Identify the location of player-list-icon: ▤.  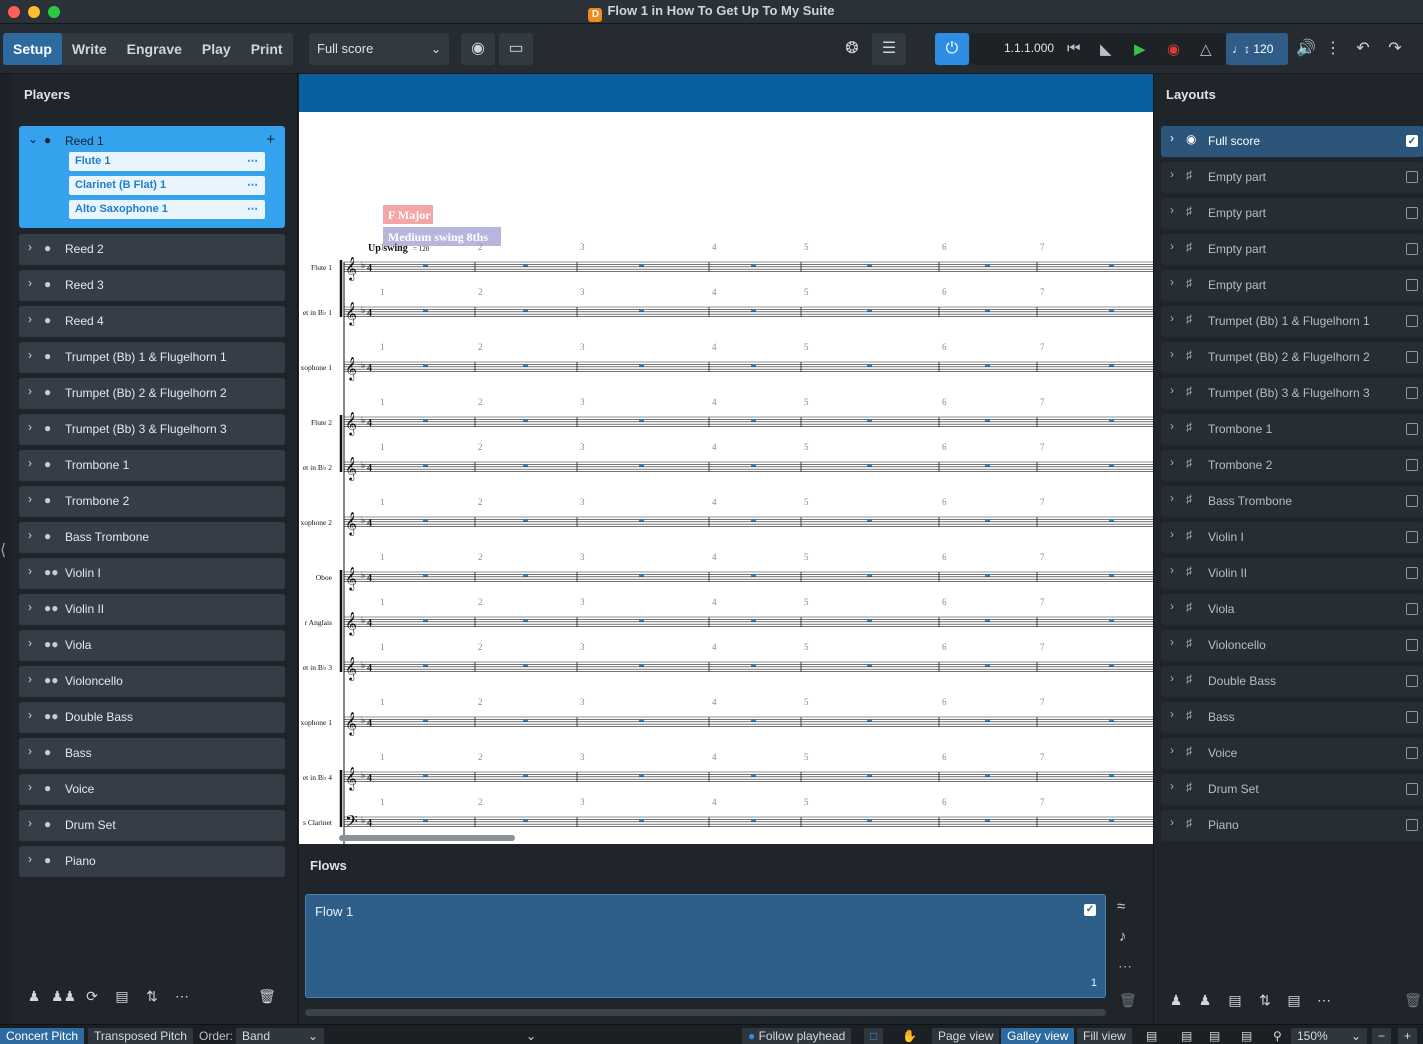
(122, 999).